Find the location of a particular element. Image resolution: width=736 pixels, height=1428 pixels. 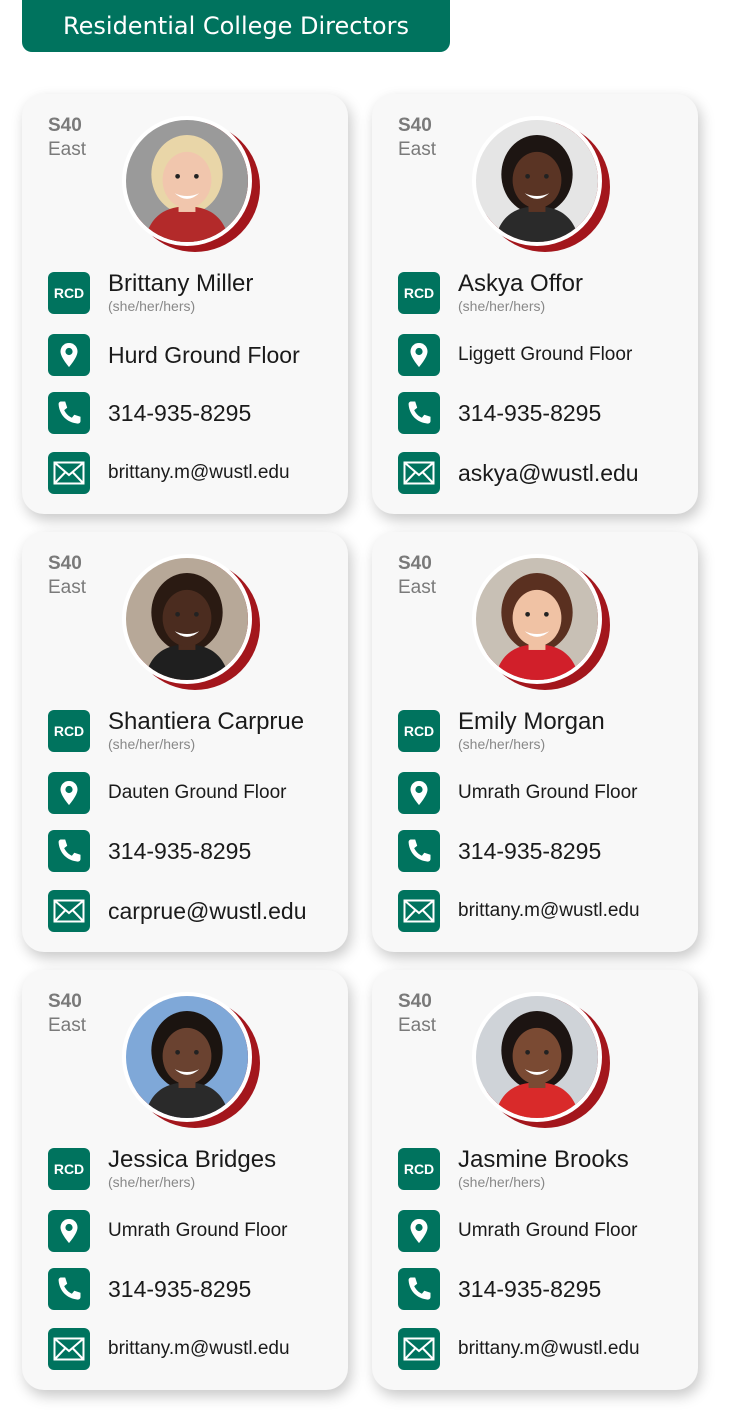

director-name: Jasmine Brooks is located at coordinates (543, 1159).